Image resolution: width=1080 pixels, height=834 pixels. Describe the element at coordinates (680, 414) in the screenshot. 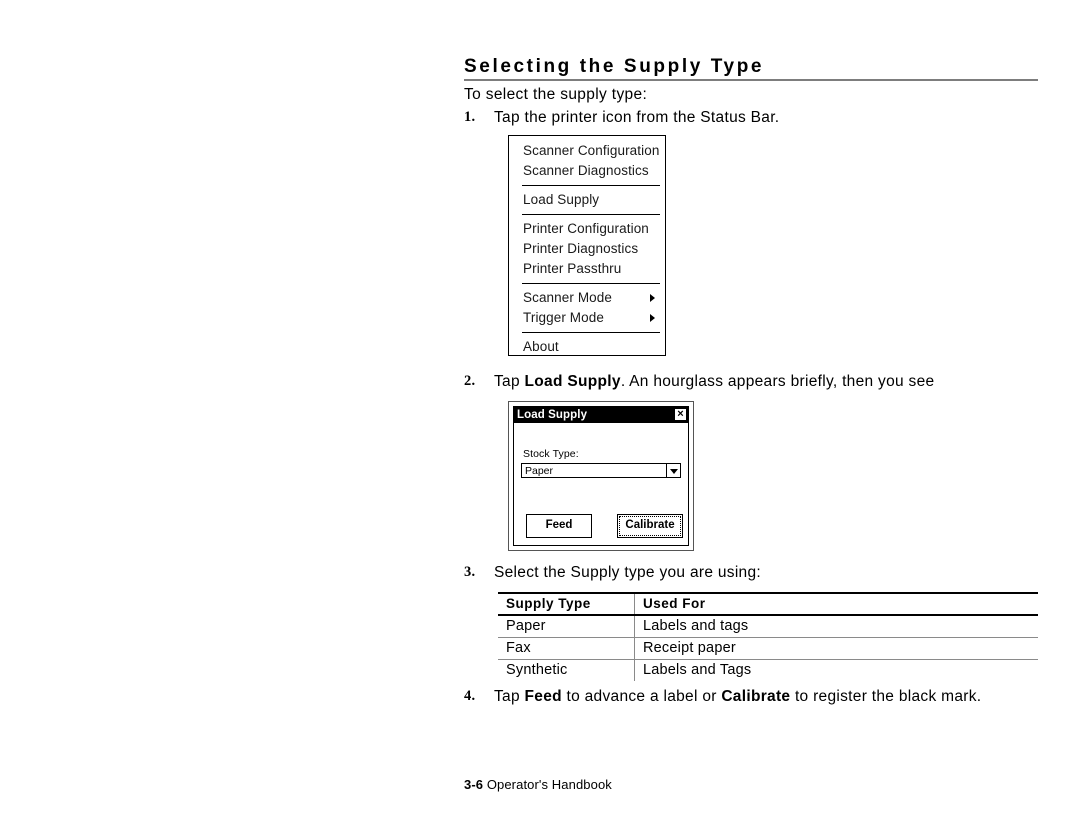

I see `close-icon: ×` at that location.